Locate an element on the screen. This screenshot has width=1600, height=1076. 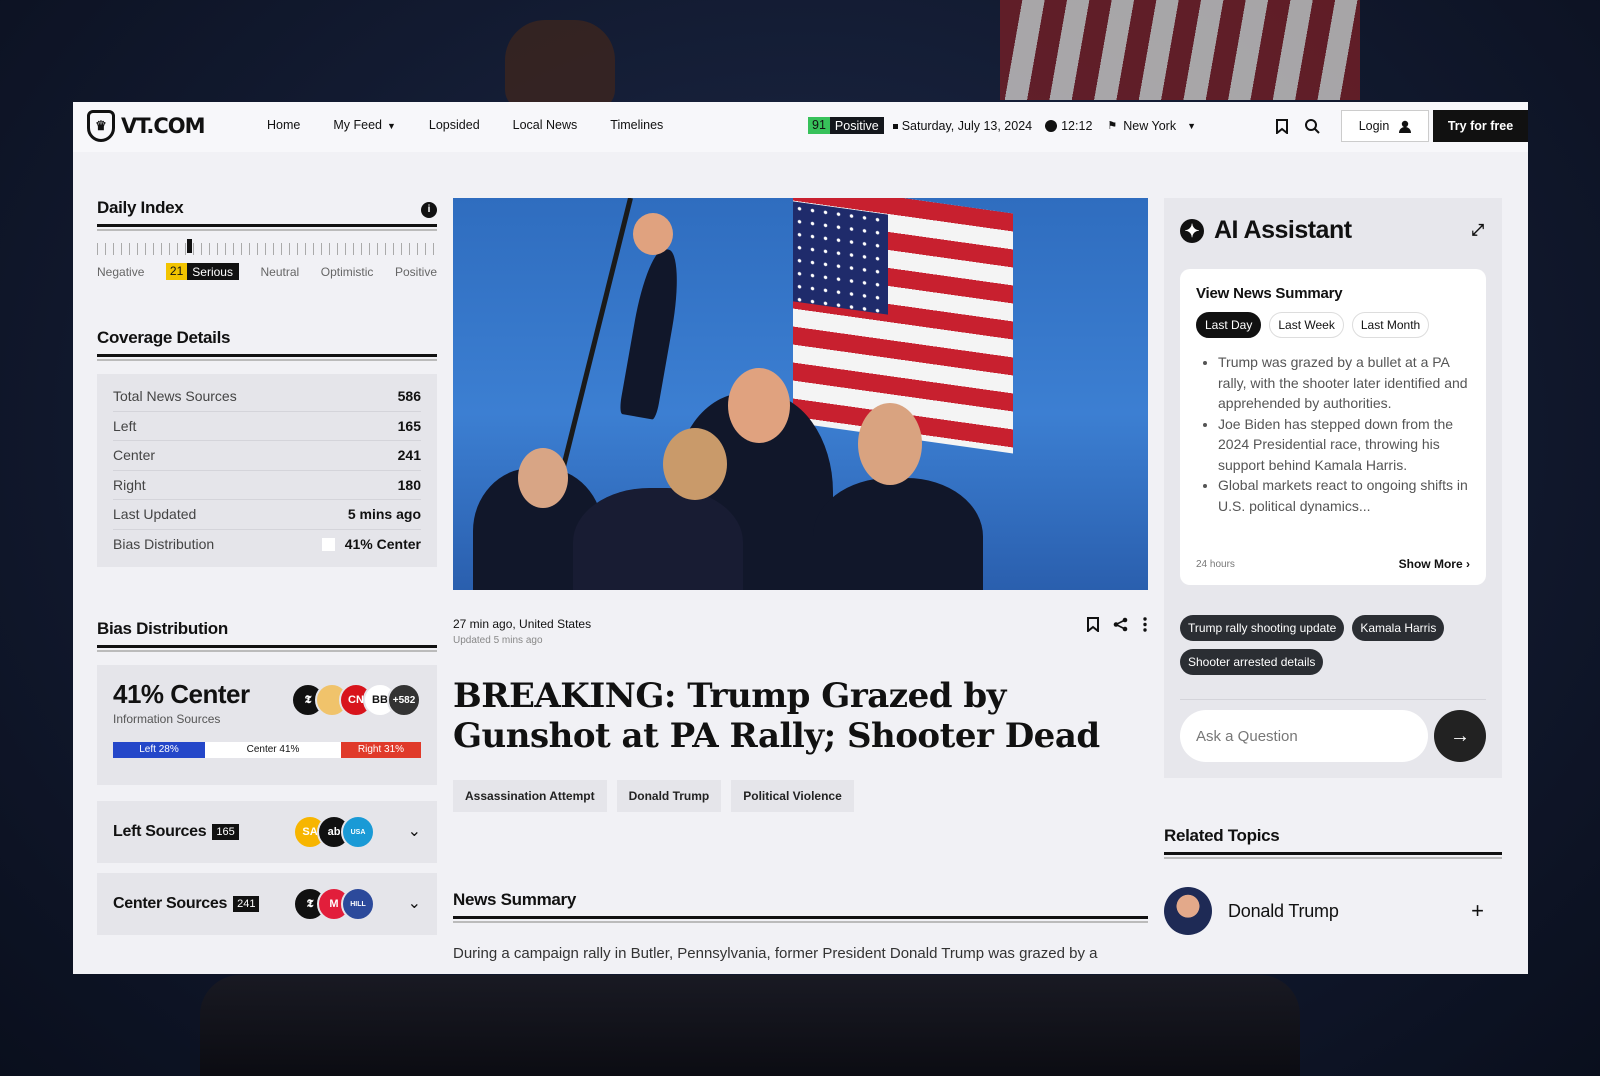
scale-neutral: Neutral is located at coordinates (280, 271).